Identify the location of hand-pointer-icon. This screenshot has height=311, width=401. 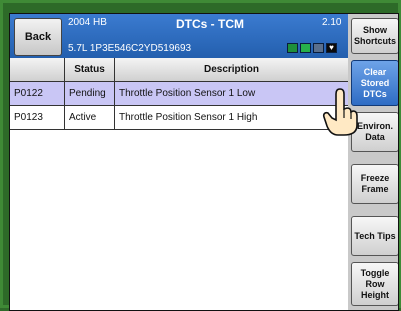
(341, 114).